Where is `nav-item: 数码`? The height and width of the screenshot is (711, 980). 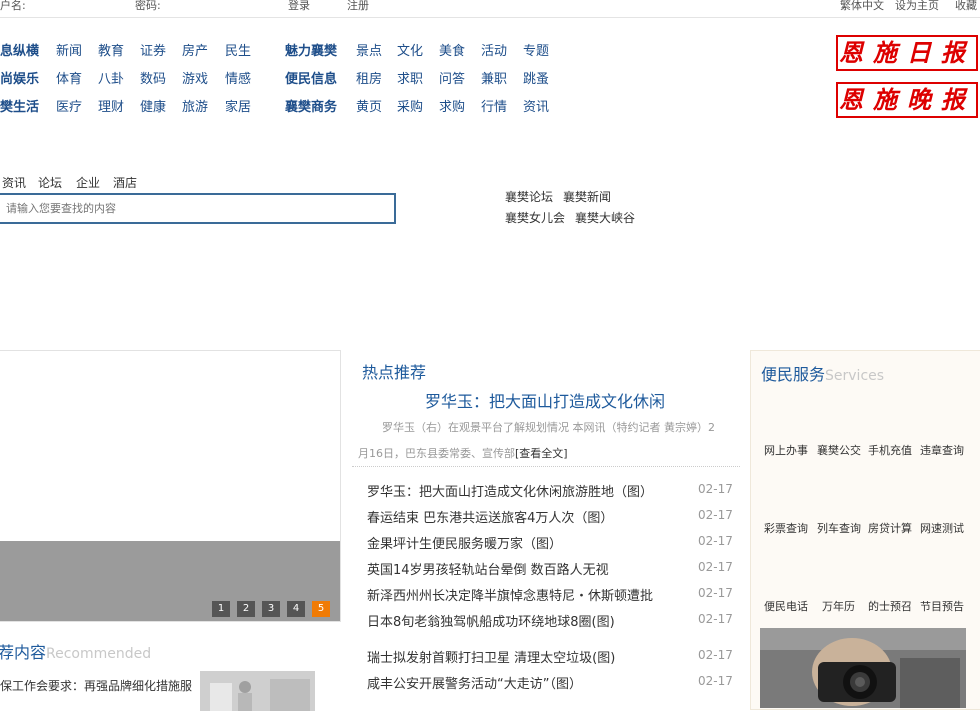
nav-item: 数码 is located at coordinates (153, 77).